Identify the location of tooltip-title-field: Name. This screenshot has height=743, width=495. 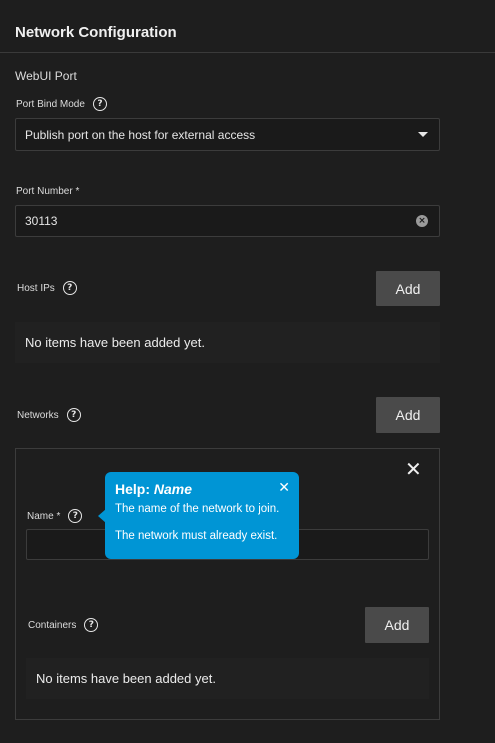
(173, 489).